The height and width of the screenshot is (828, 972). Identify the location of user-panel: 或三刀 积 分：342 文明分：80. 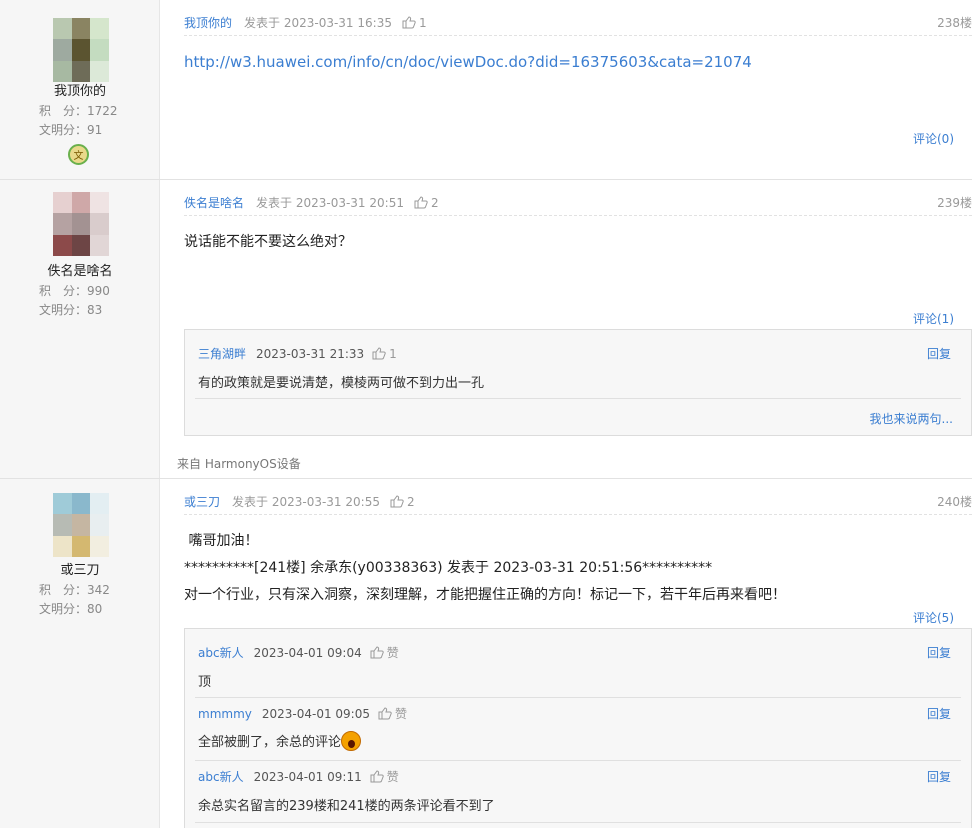
(80, 653).